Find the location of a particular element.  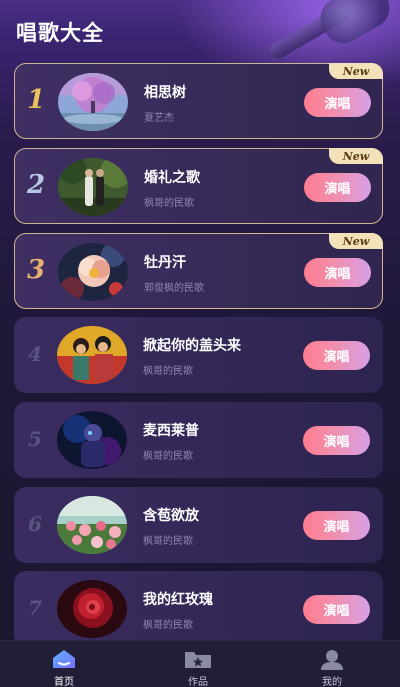

song-artist: 郭俊枫的民歌 is located at coordinates (174, 288).